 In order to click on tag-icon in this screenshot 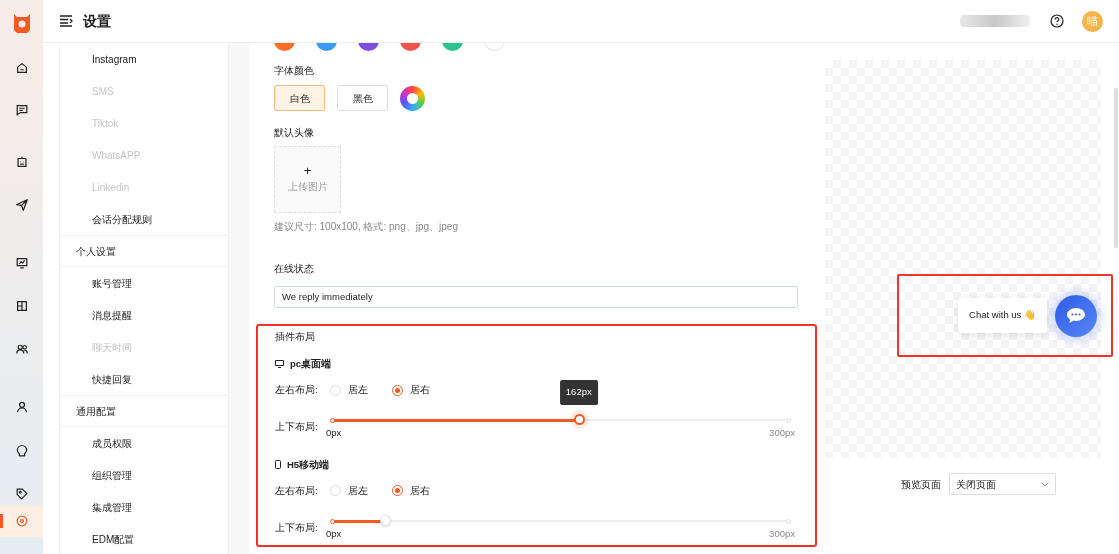, I will do `click(21, 494)`.